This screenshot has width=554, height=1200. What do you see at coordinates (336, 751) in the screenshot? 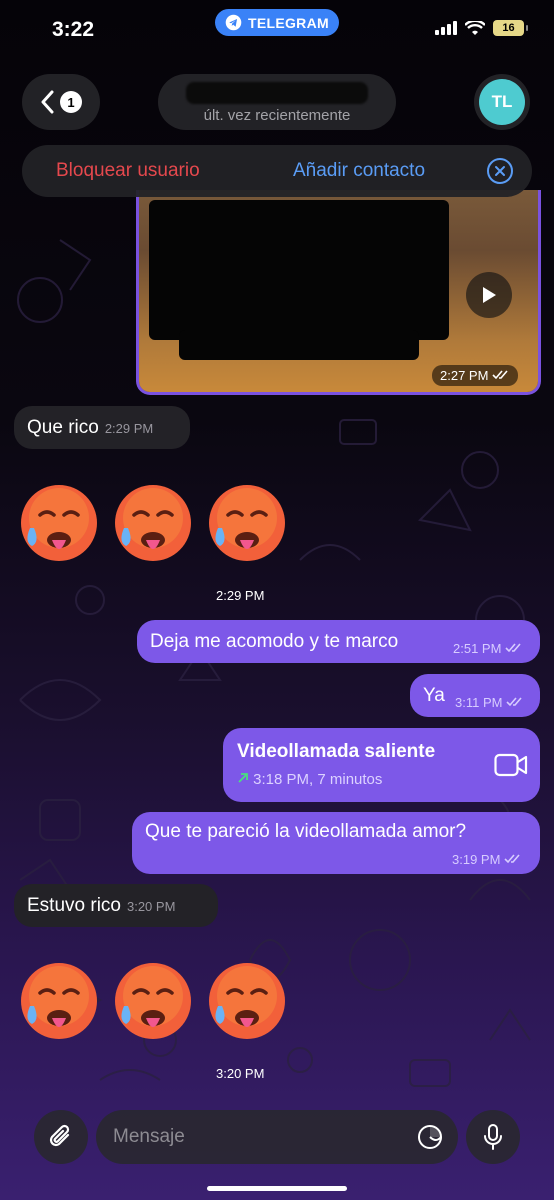
I see `call-title: Videollamada saliente` at bounding box center [336, 751].